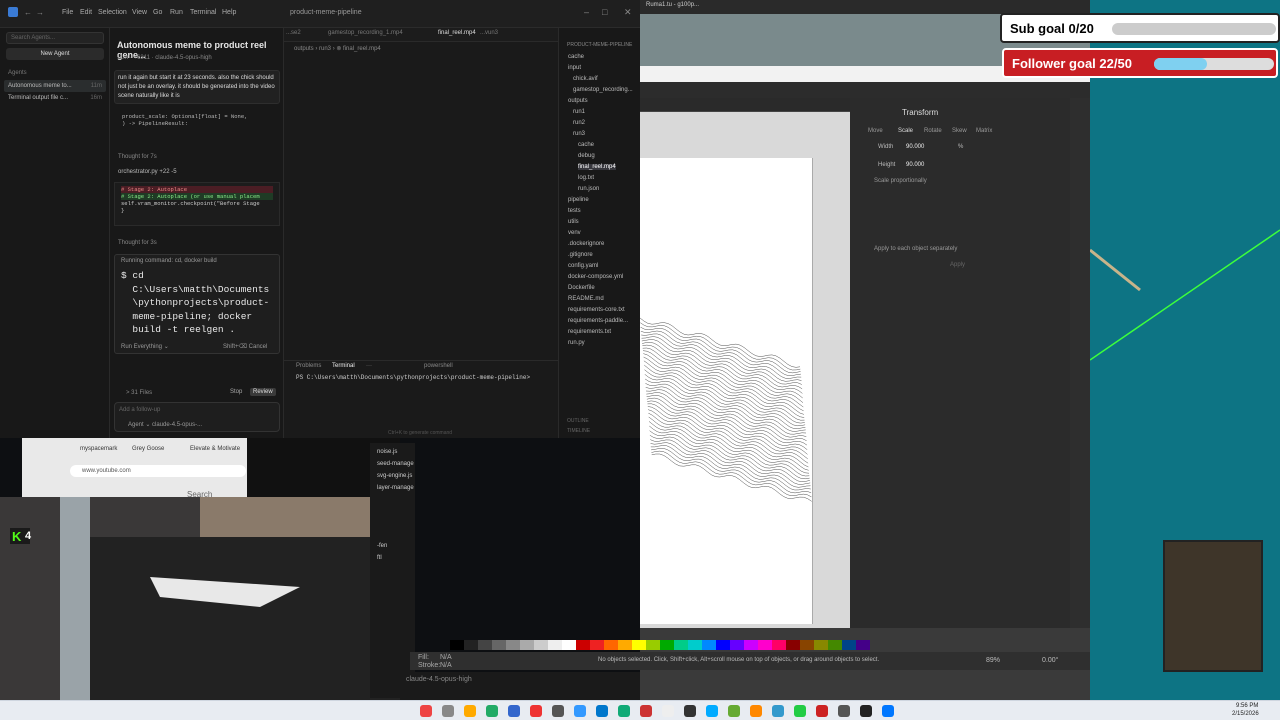 The height and width of the screenshot is (720, 1280). What do you see at coordinates (581, 288) in the screenshot?
I see `tree-item: Dockerfile` at bounding box center [581, 288].